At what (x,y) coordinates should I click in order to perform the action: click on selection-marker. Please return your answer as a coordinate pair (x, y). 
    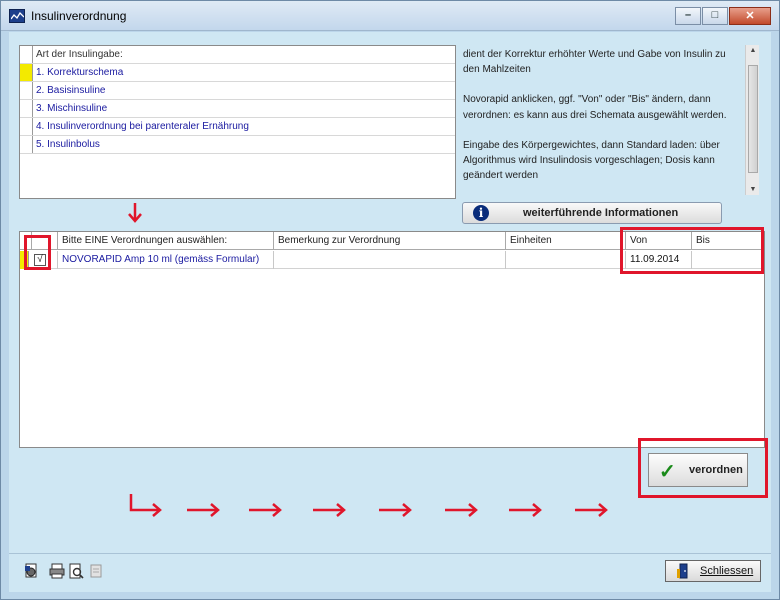
    Looking at the image, I should click on (26, 72).